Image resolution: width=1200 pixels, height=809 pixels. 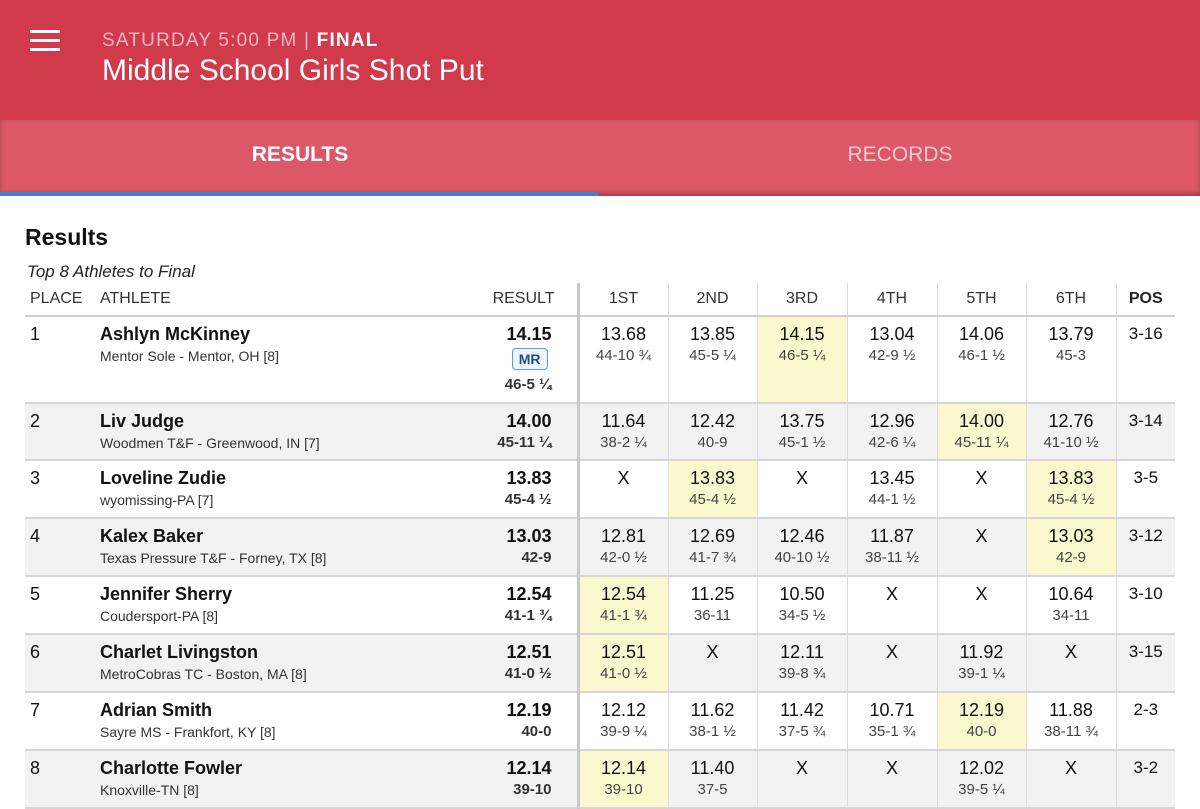 I want to click on col-header-pos: POS, so click(x=1145, y=300).